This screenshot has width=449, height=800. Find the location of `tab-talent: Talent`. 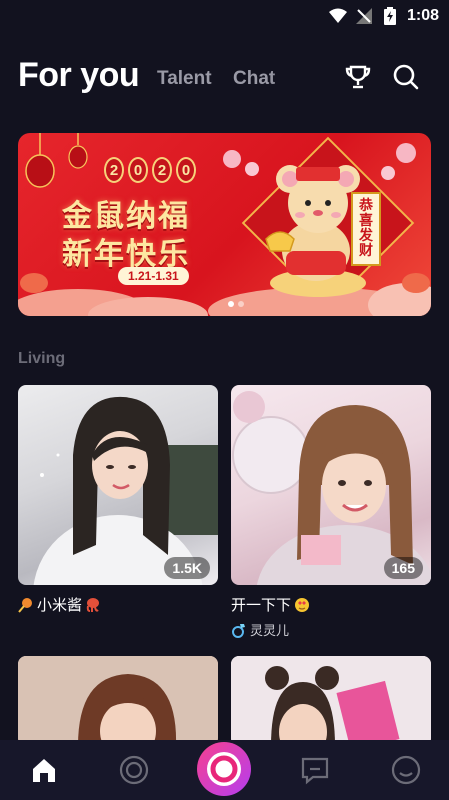

tab-talent: Talent is located at coordinates (184, 79).